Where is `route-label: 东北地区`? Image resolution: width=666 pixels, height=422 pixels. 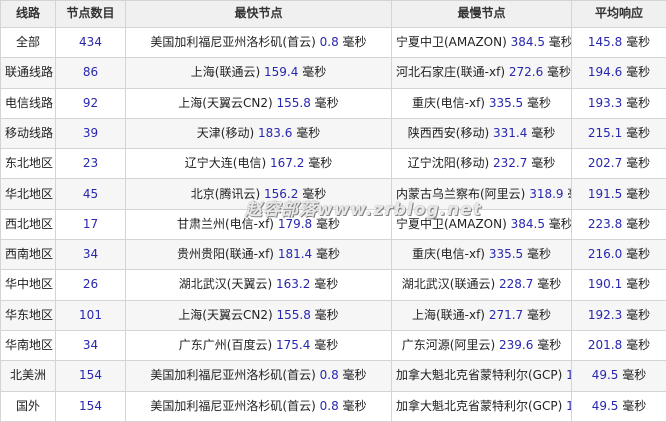
route-label: 东北地区 is located at coordinates (29, 163).